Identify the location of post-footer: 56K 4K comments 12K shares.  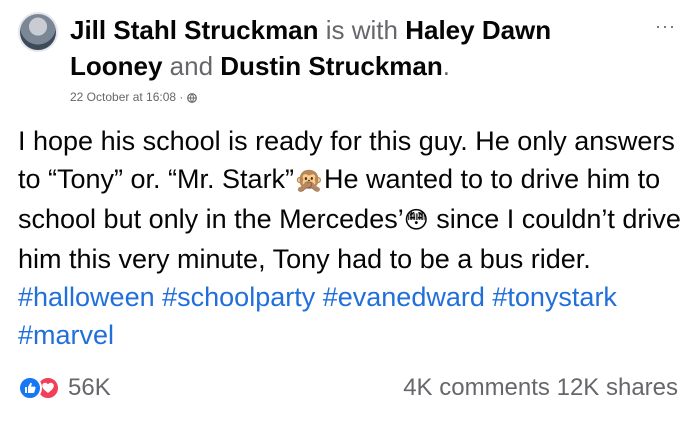
(348, 388).